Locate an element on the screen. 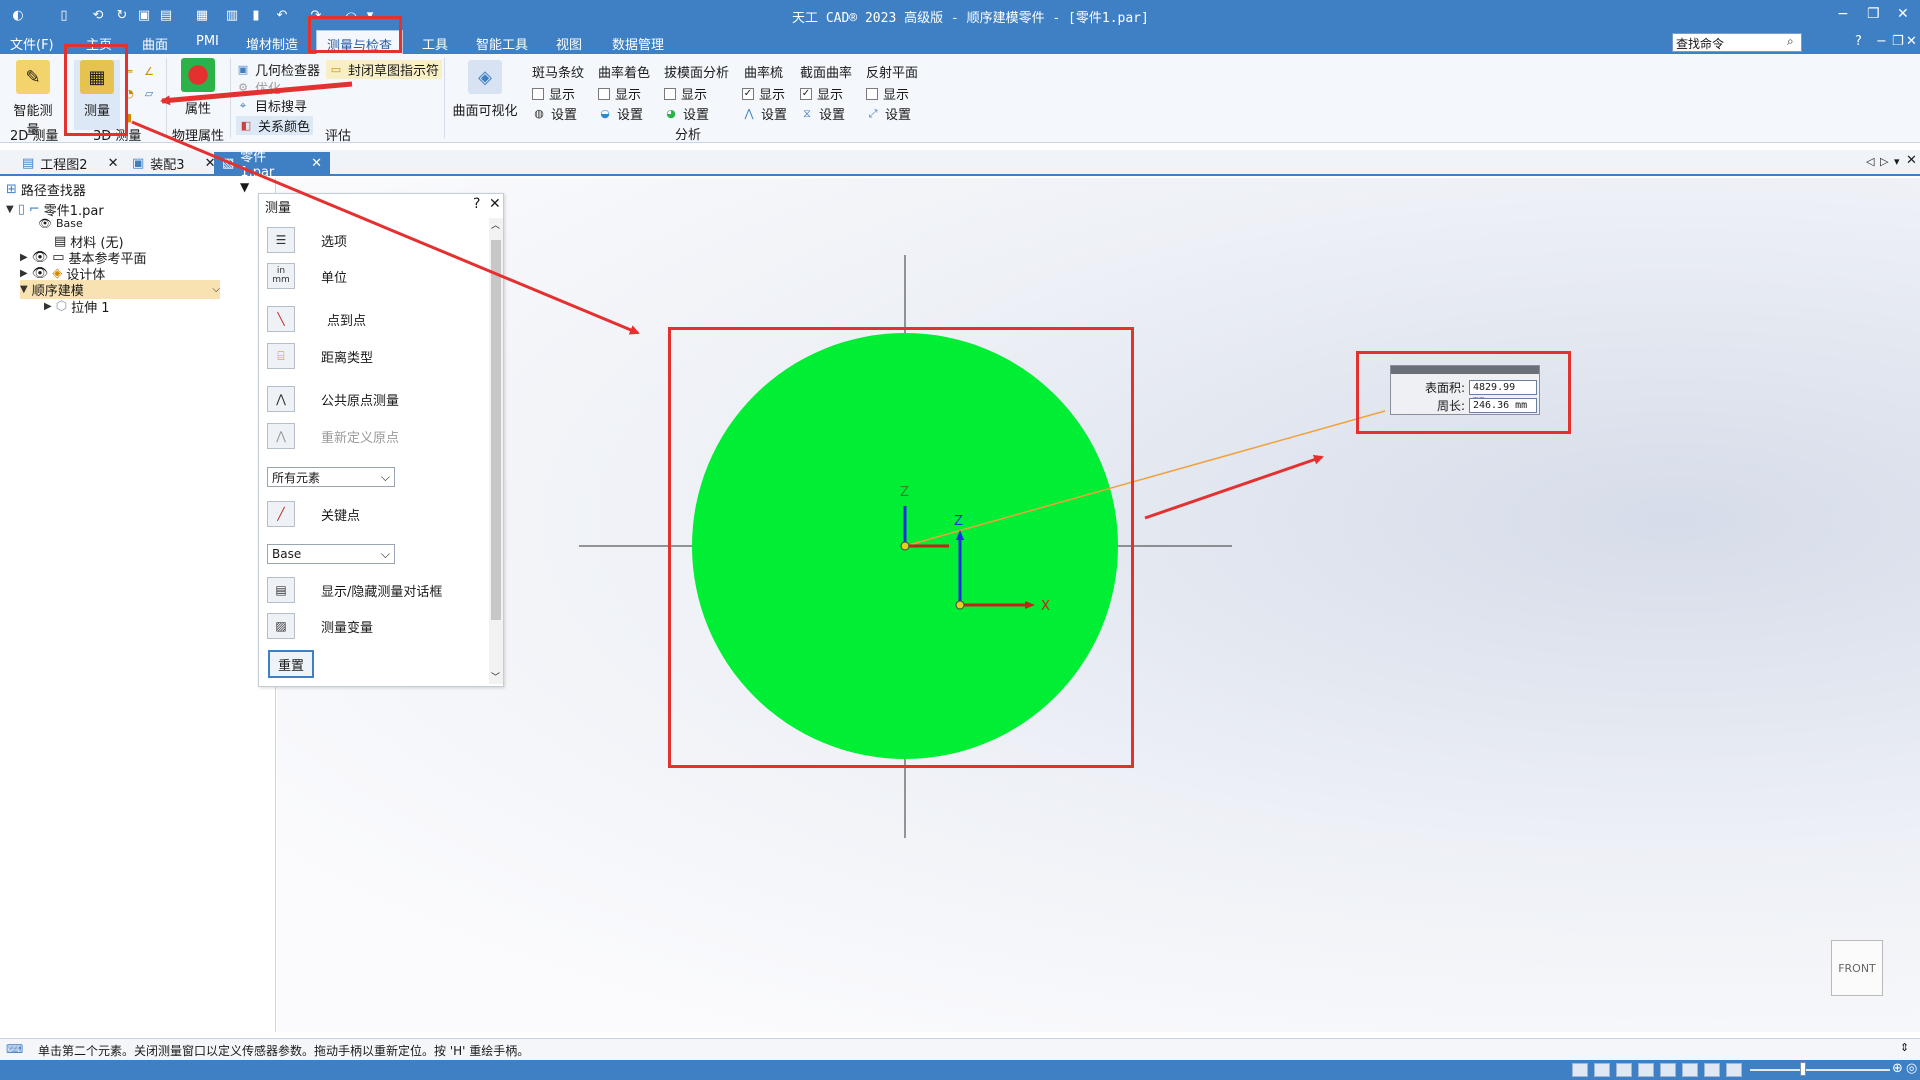 The image size is (1920, 1080). curvature-shading-settings-button: ◒ 设置 is located at coordinates (620, 113).